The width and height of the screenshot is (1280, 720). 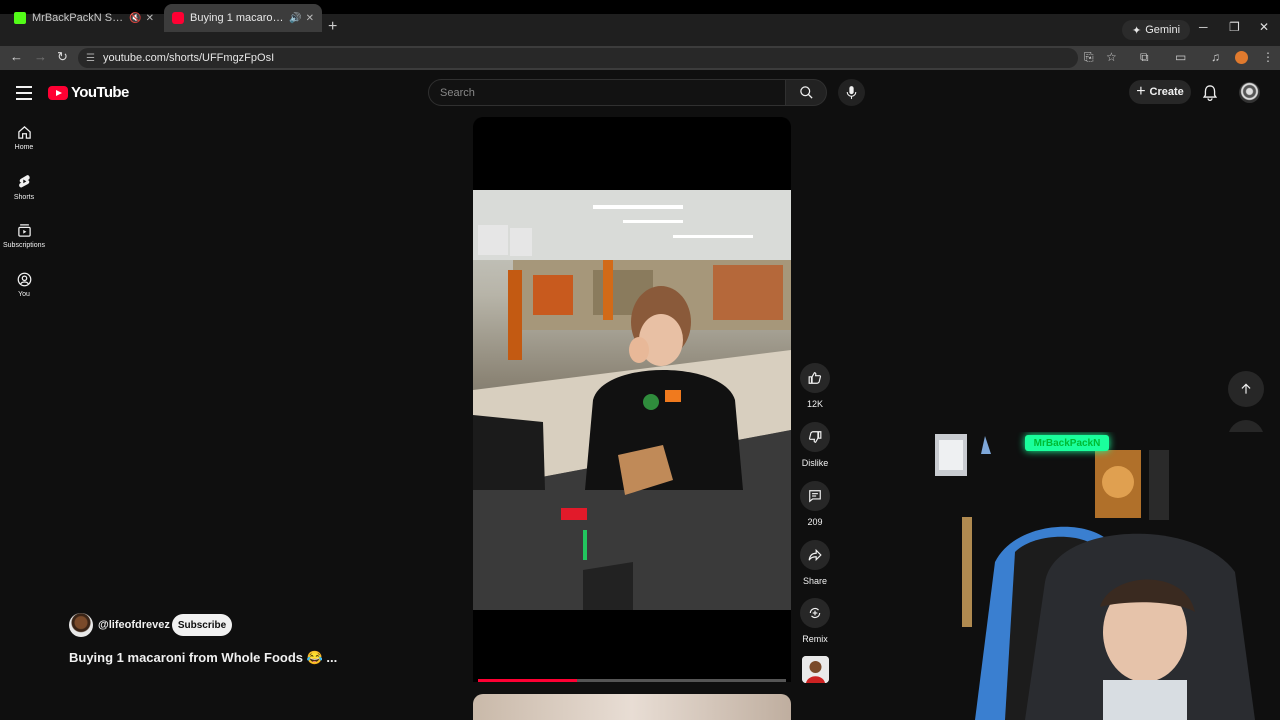 I want to click on like-count: 12K, so click(x=814, y=404).